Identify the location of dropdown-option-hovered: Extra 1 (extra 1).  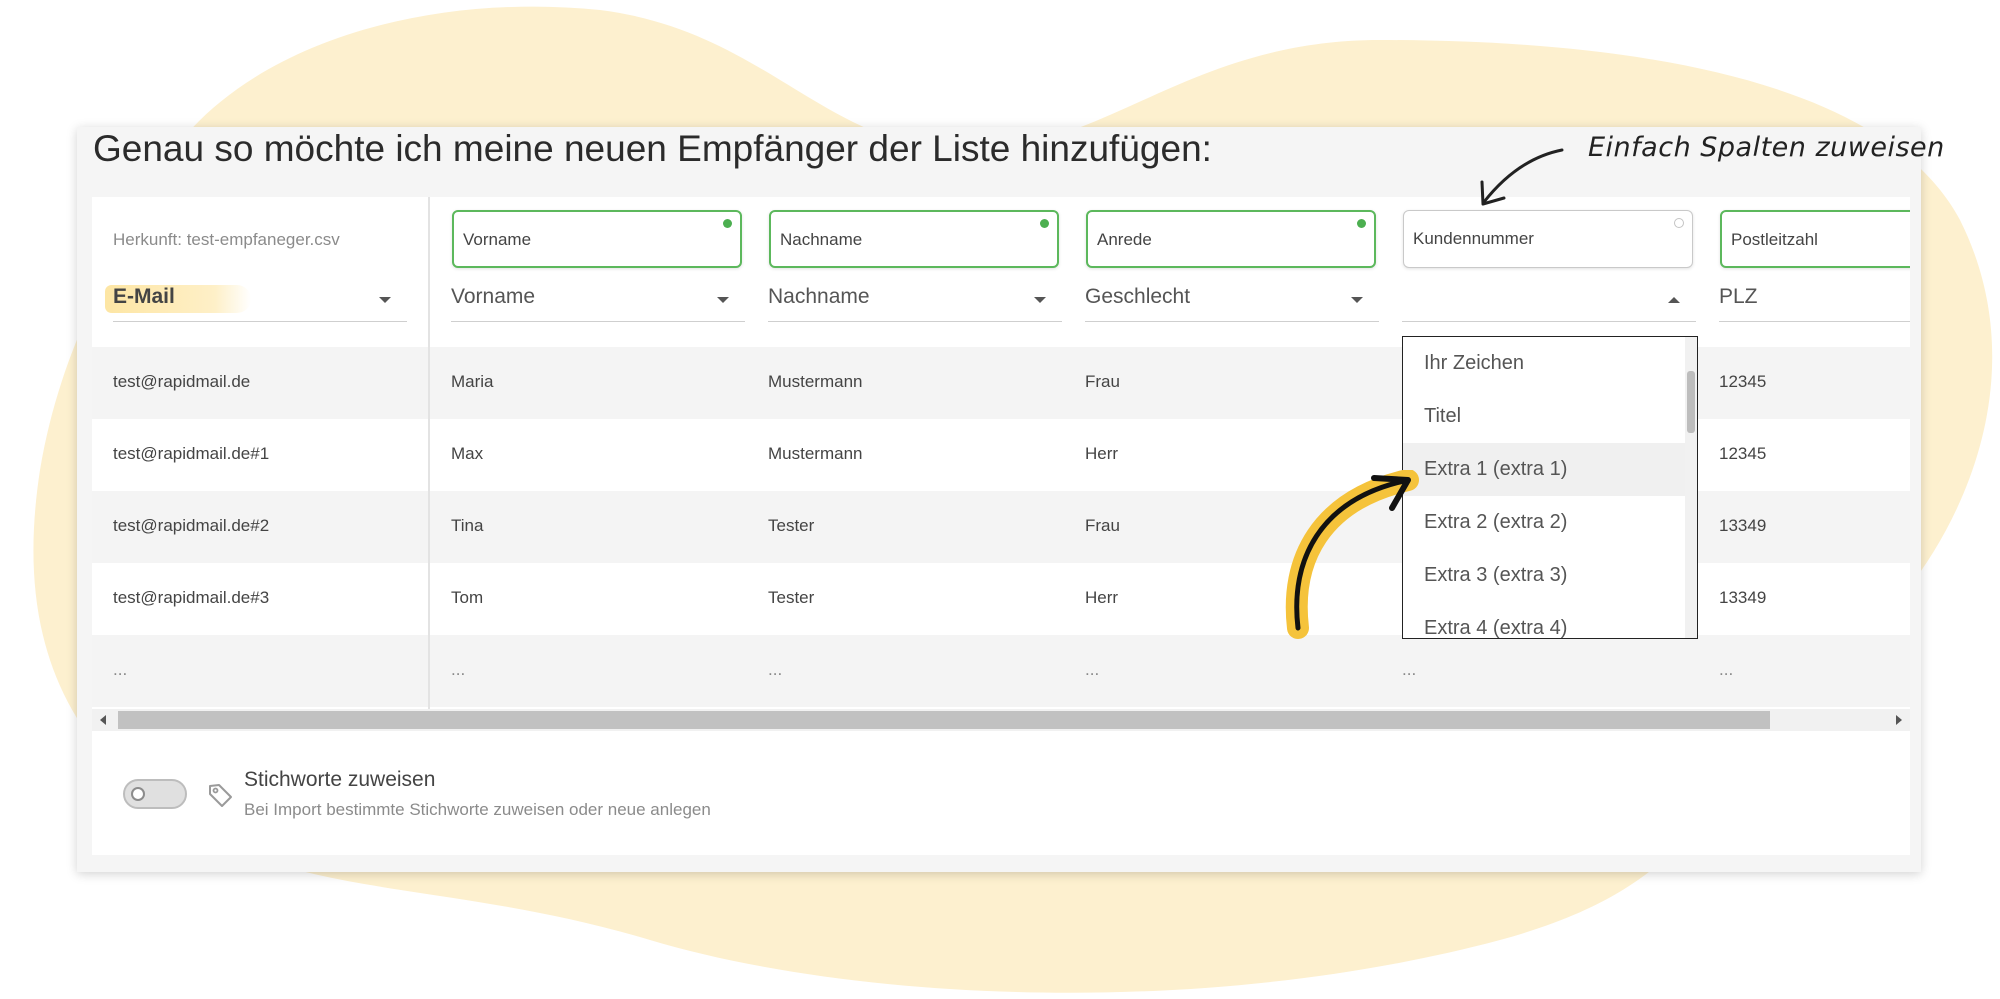
(1544, 469).